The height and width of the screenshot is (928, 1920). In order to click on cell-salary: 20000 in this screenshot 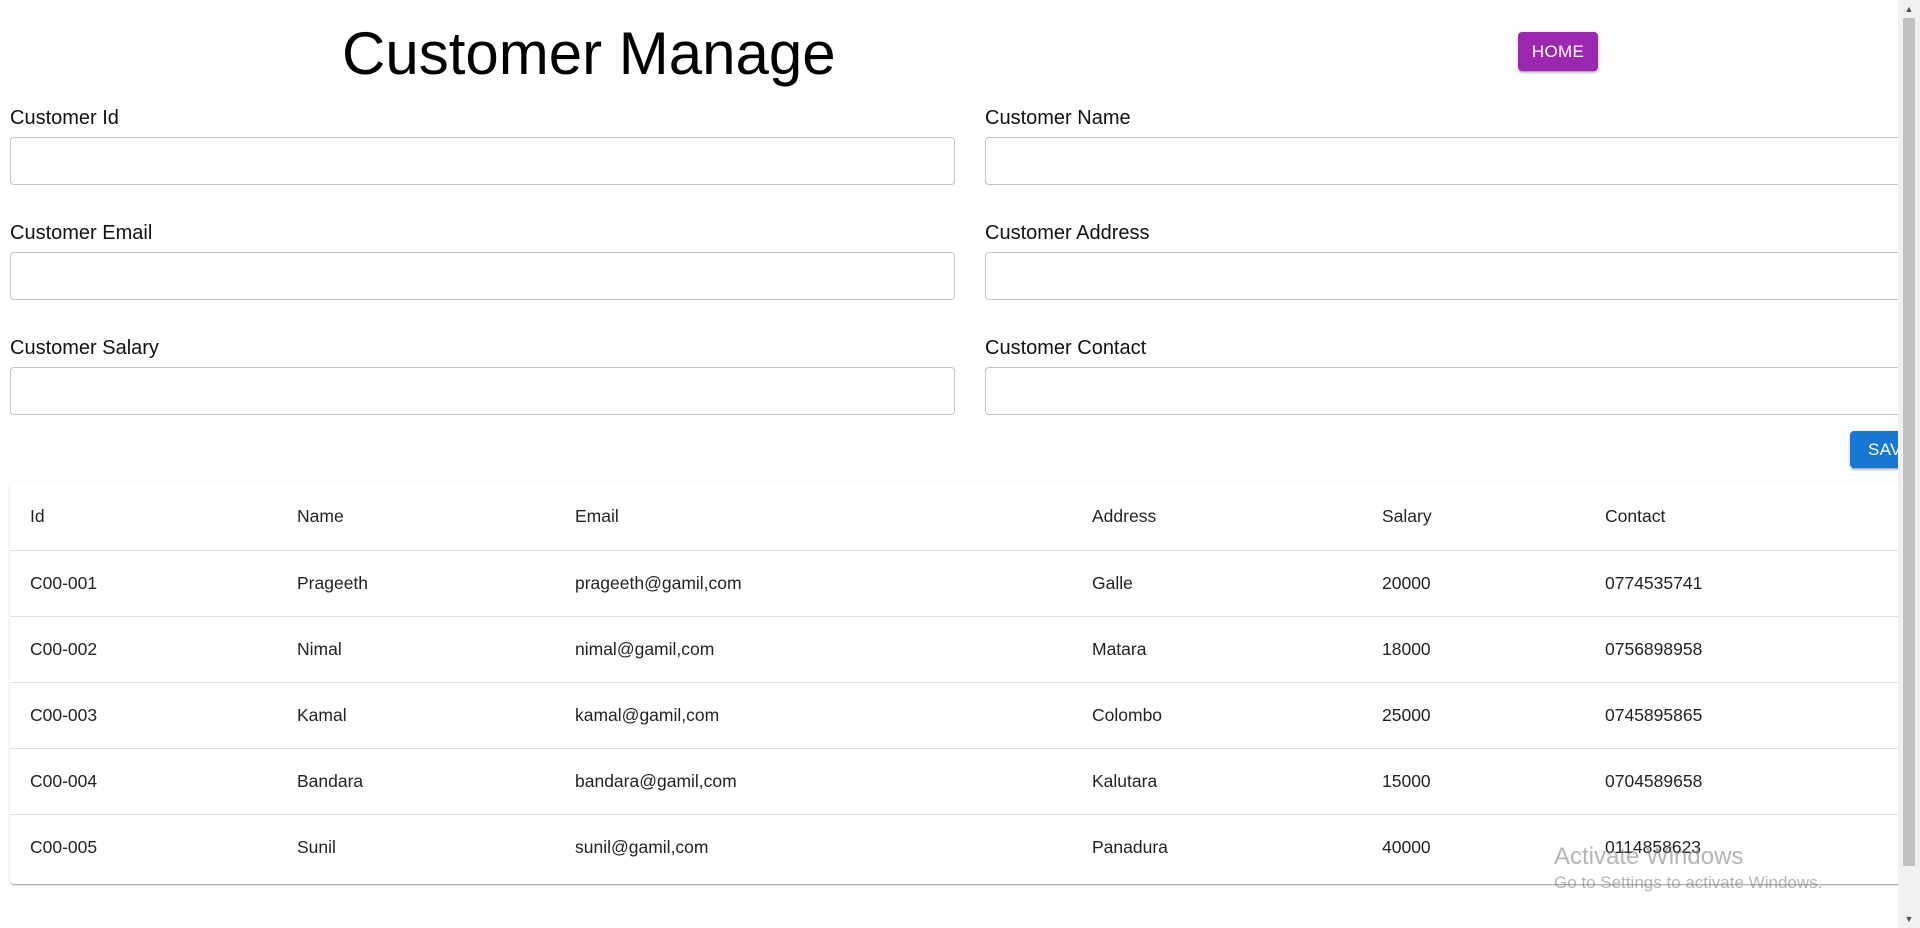, I will do `click(1473, 583)`.